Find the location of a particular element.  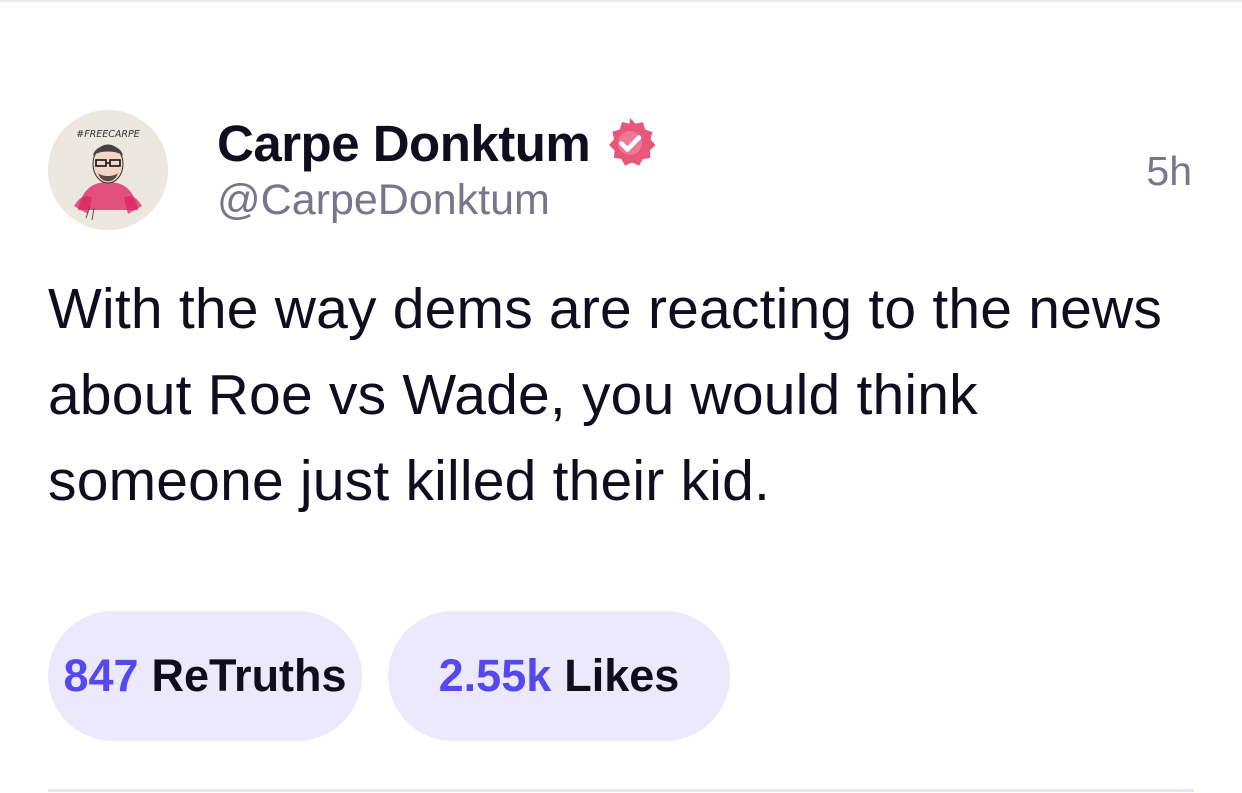

avatar: #FREECARPE is located at coordinates (108, 170).